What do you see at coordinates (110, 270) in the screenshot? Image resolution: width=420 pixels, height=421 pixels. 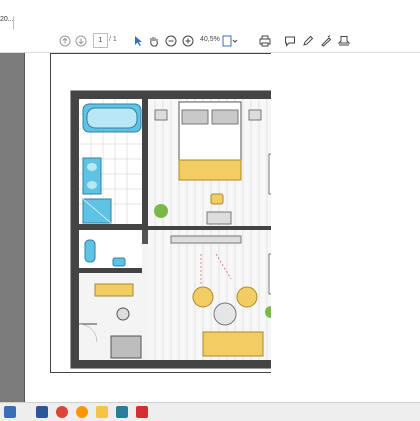 I see `wc-hall-wall` at bounding box center [110, 270].